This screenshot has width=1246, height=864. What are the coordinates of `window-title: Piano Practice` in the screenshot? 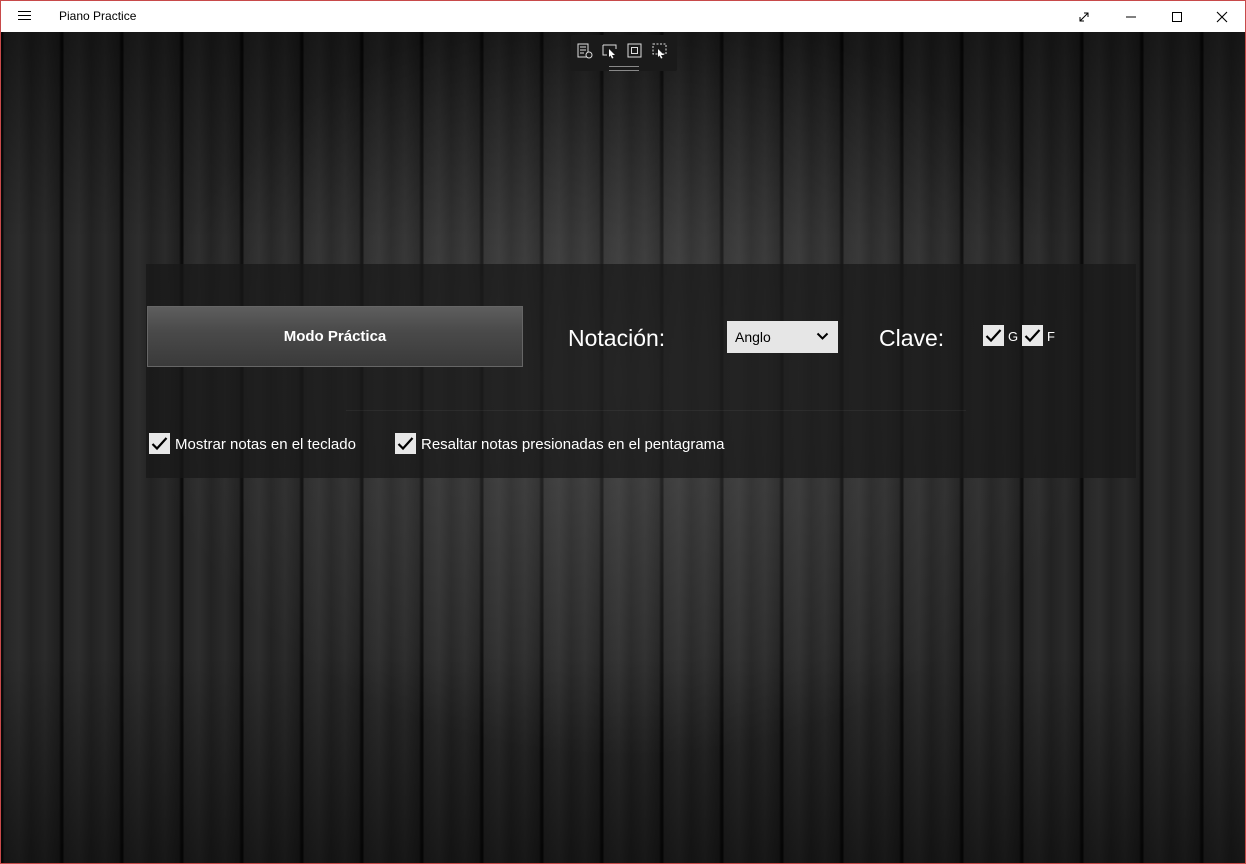 It's located at (98, 16).